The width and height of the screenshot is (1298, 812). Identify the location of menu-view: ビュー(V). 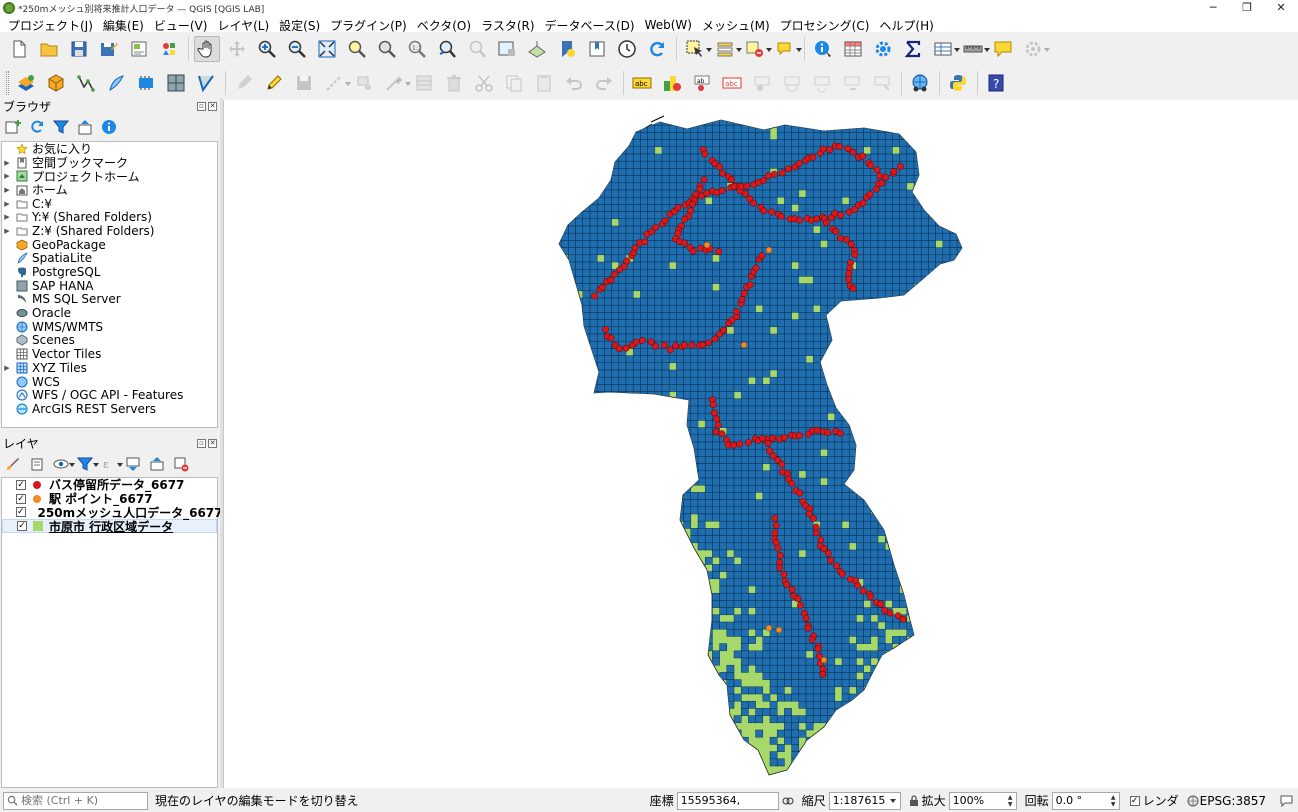
(181, 25).